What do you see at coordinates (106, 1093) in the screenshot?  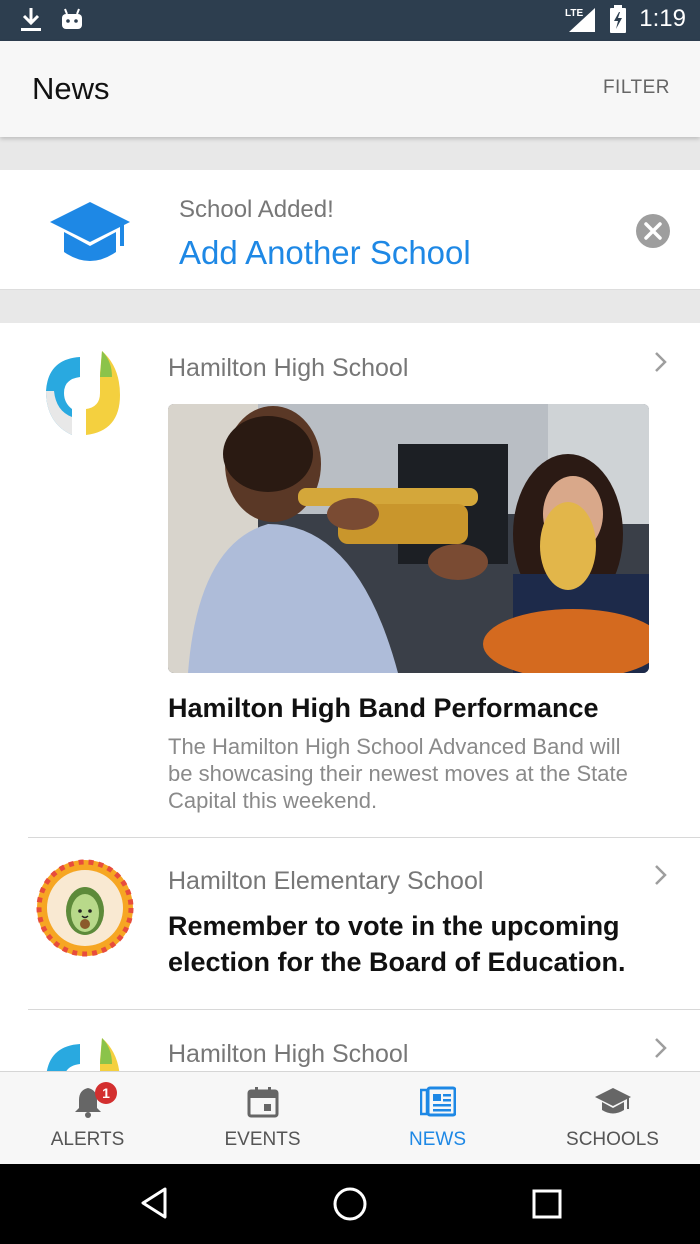 I see `alerts-badge: 1` at bounding box center [106, 1093].